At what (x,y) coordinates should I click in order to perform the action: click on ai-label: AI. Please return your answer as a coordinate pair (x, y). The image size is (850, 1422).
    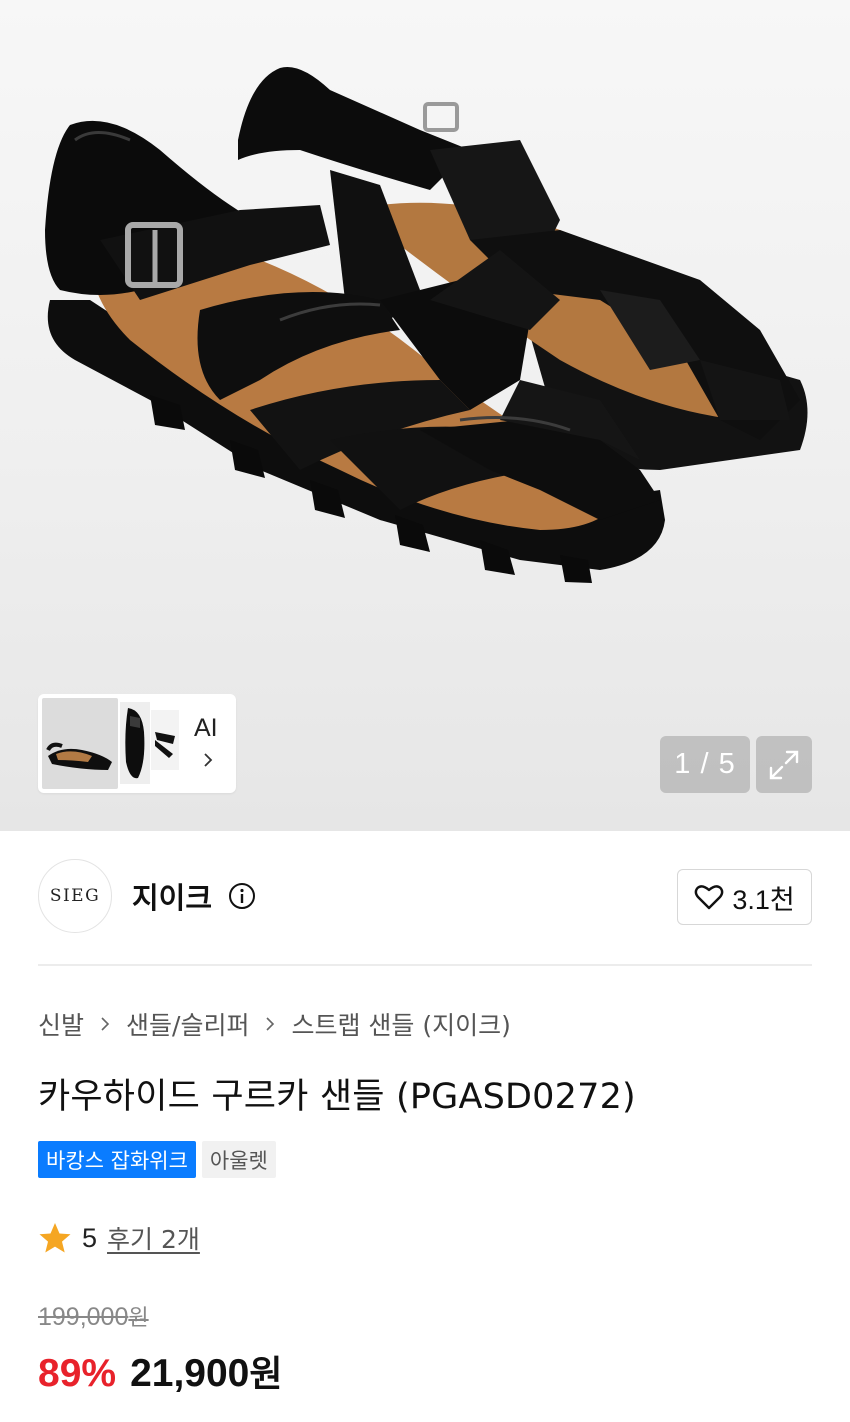
    Looking at the image, I should click on (206, 728).